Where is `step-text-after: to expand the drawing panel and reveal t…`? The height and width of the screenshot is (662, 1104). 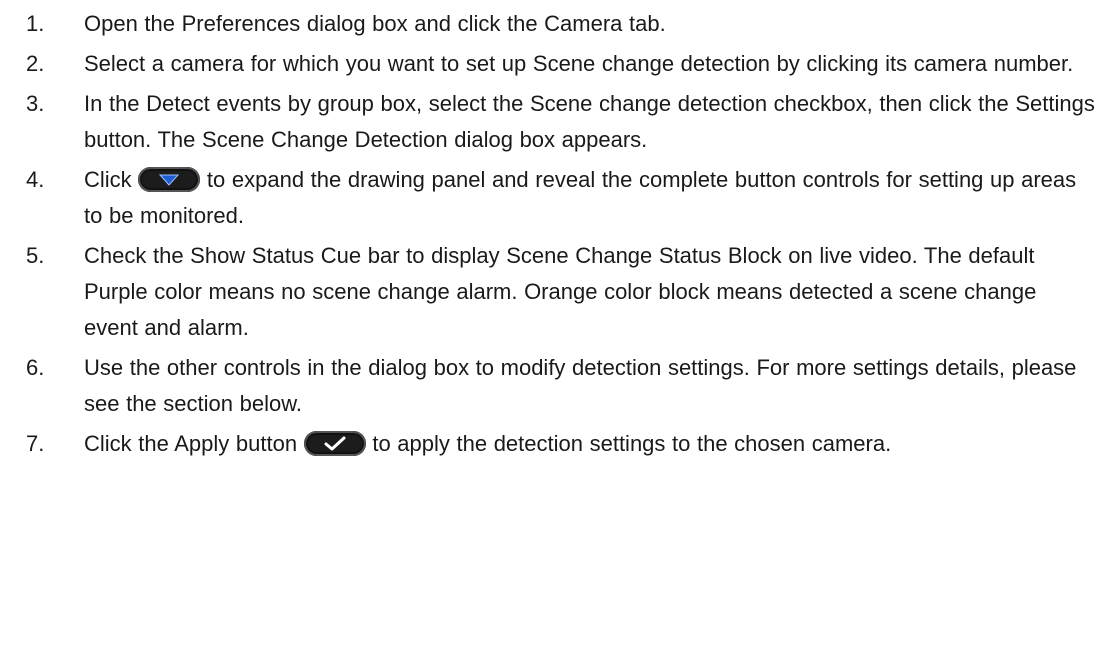 step-text-after: to expand the drawing panel and reveal t… is located at coordinates (580, 197).